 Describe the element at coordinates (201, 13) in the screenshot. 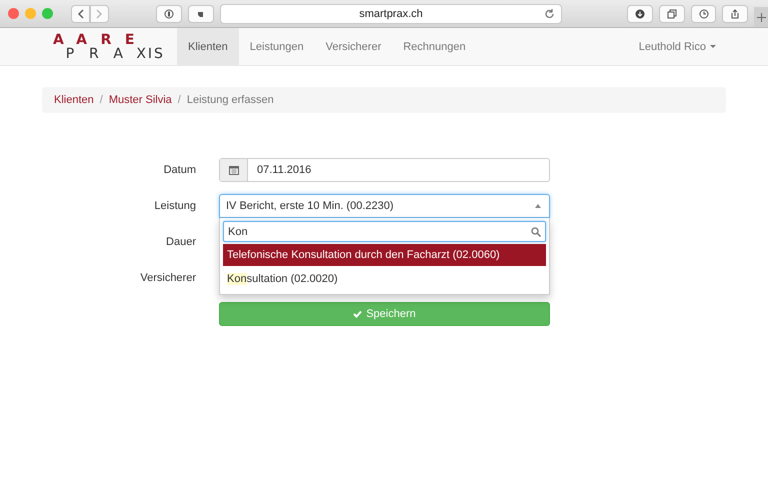

I see `extension-button` at that location.